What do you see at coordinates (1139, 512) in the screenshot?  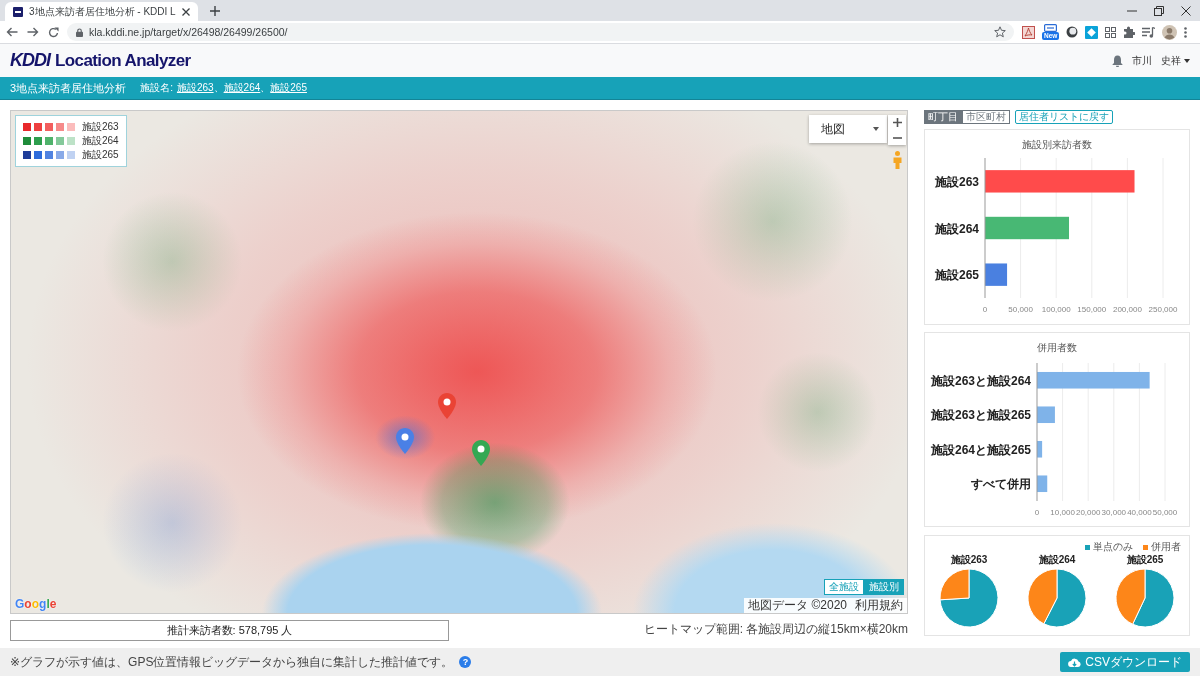 I see `axis-tick-label: 40,000` at bounding box center [1139, 512].